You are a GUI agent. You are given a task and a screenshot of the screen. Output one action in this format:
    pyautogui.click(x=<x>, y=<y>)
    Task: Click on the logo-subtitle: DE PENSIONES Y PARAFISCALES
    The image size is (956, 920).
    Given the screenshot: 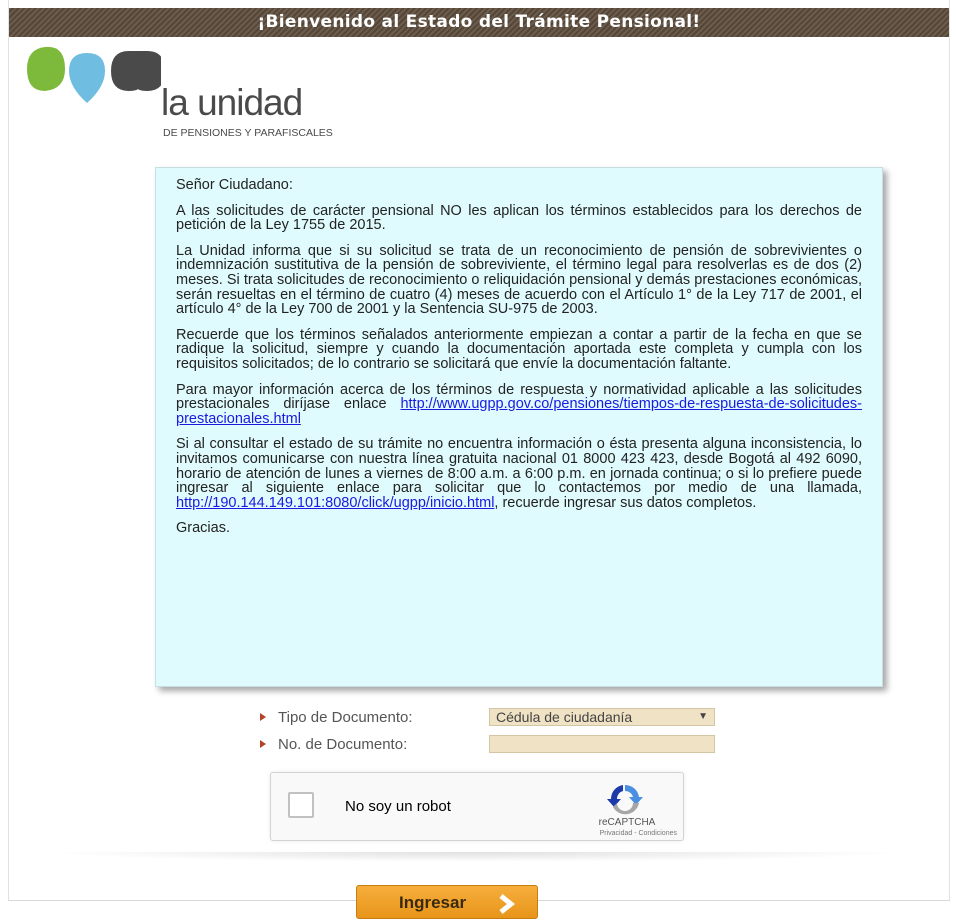 What is the action you would take?
    pyautogui.click(x=248, y=133)
    